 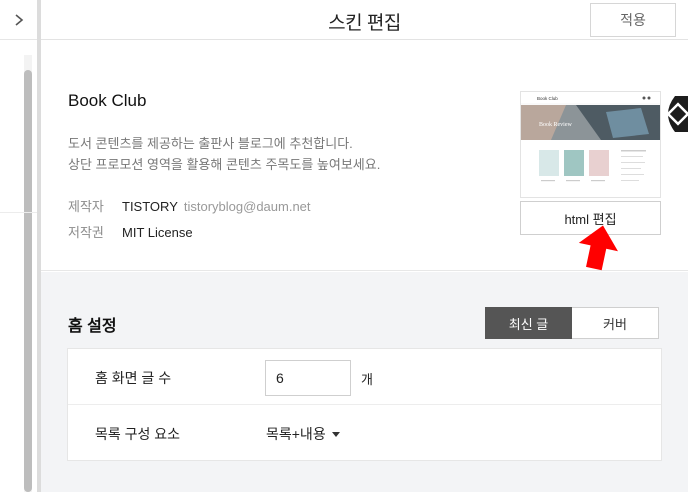 What do you see at coordinates (598, 251) in the screenshot?
I see `arrow-up-icon` at bounding box center [598, 251].